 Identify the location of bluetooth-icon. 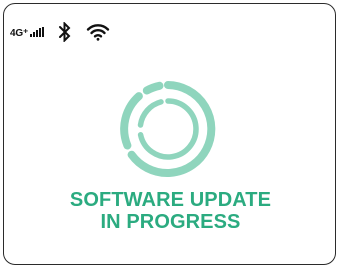
(65, 32).